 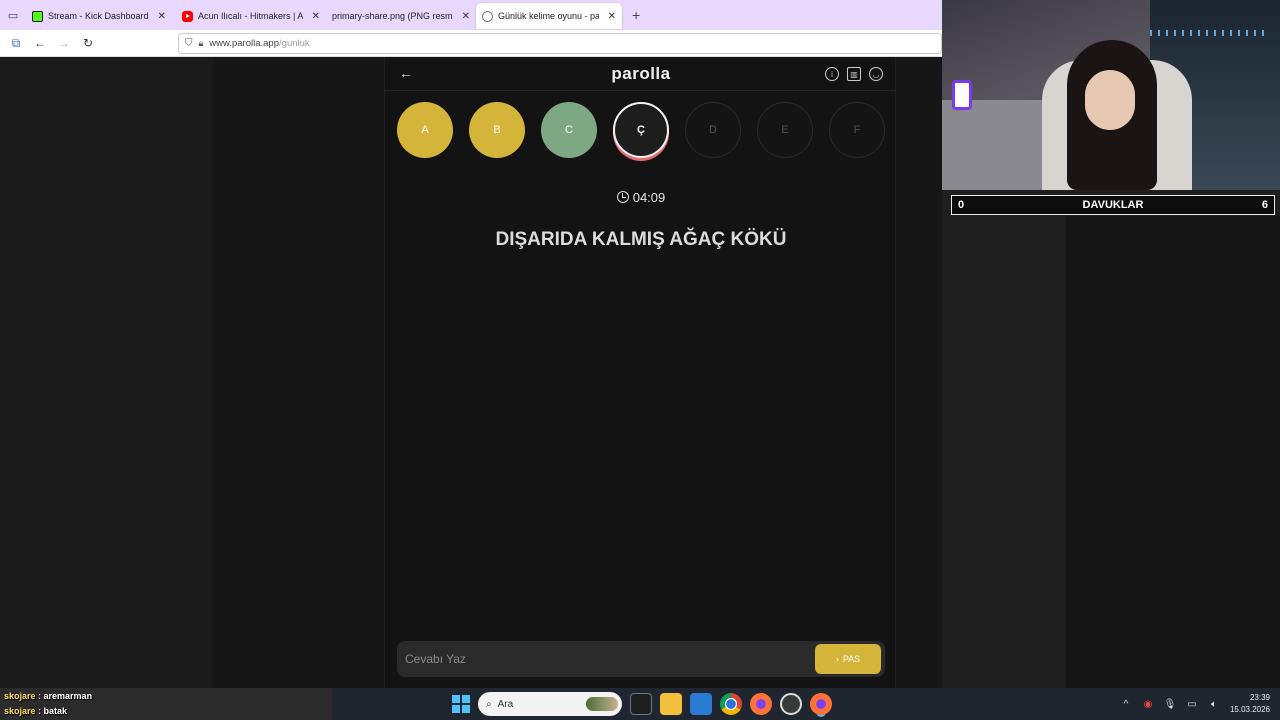 I want to click on score-right: 6, so click(x=1264, y=205).